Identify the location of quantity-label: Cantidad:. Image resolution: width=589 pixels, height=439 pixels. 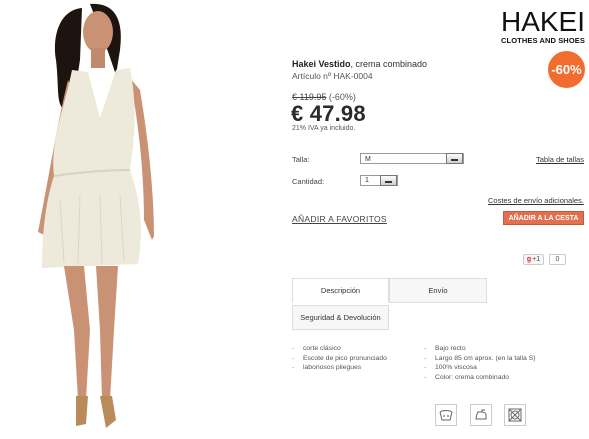
(308, 181).